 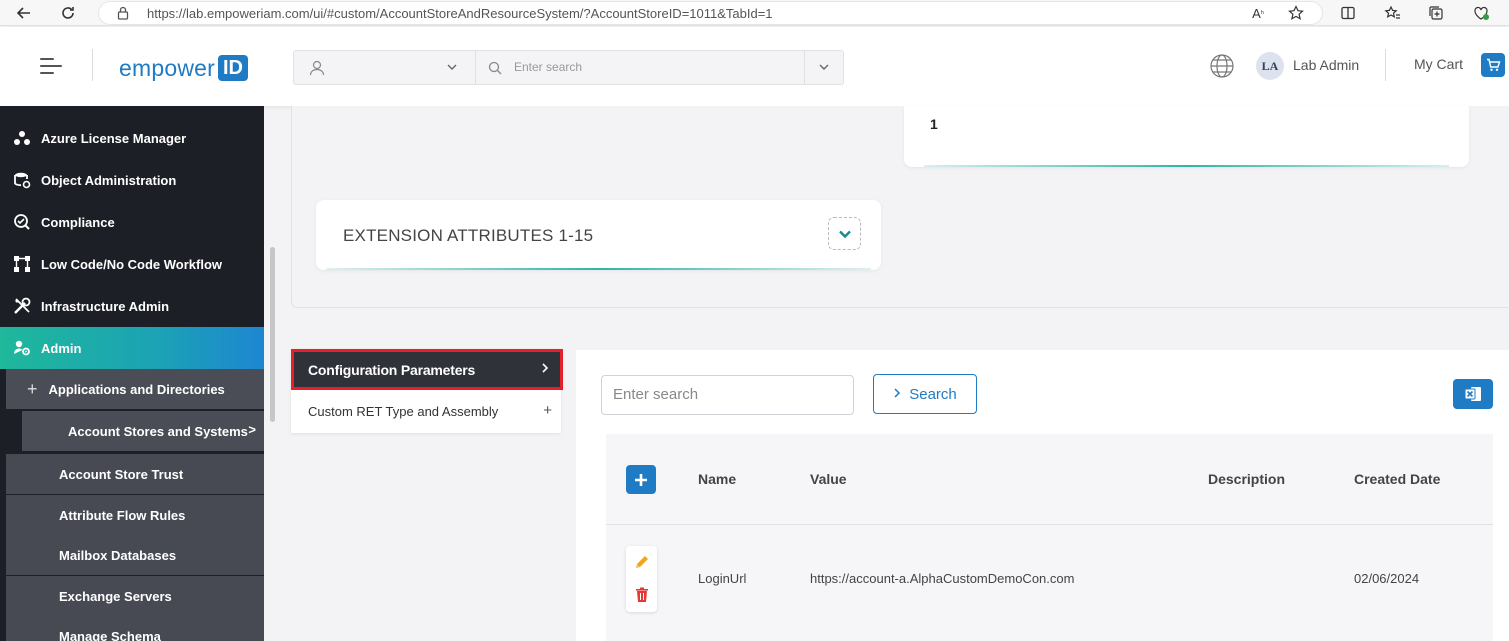 I want to click on sidebar-item-account-stores-and-systems: Account Stores and Systems >, so click(x=143, y=431).